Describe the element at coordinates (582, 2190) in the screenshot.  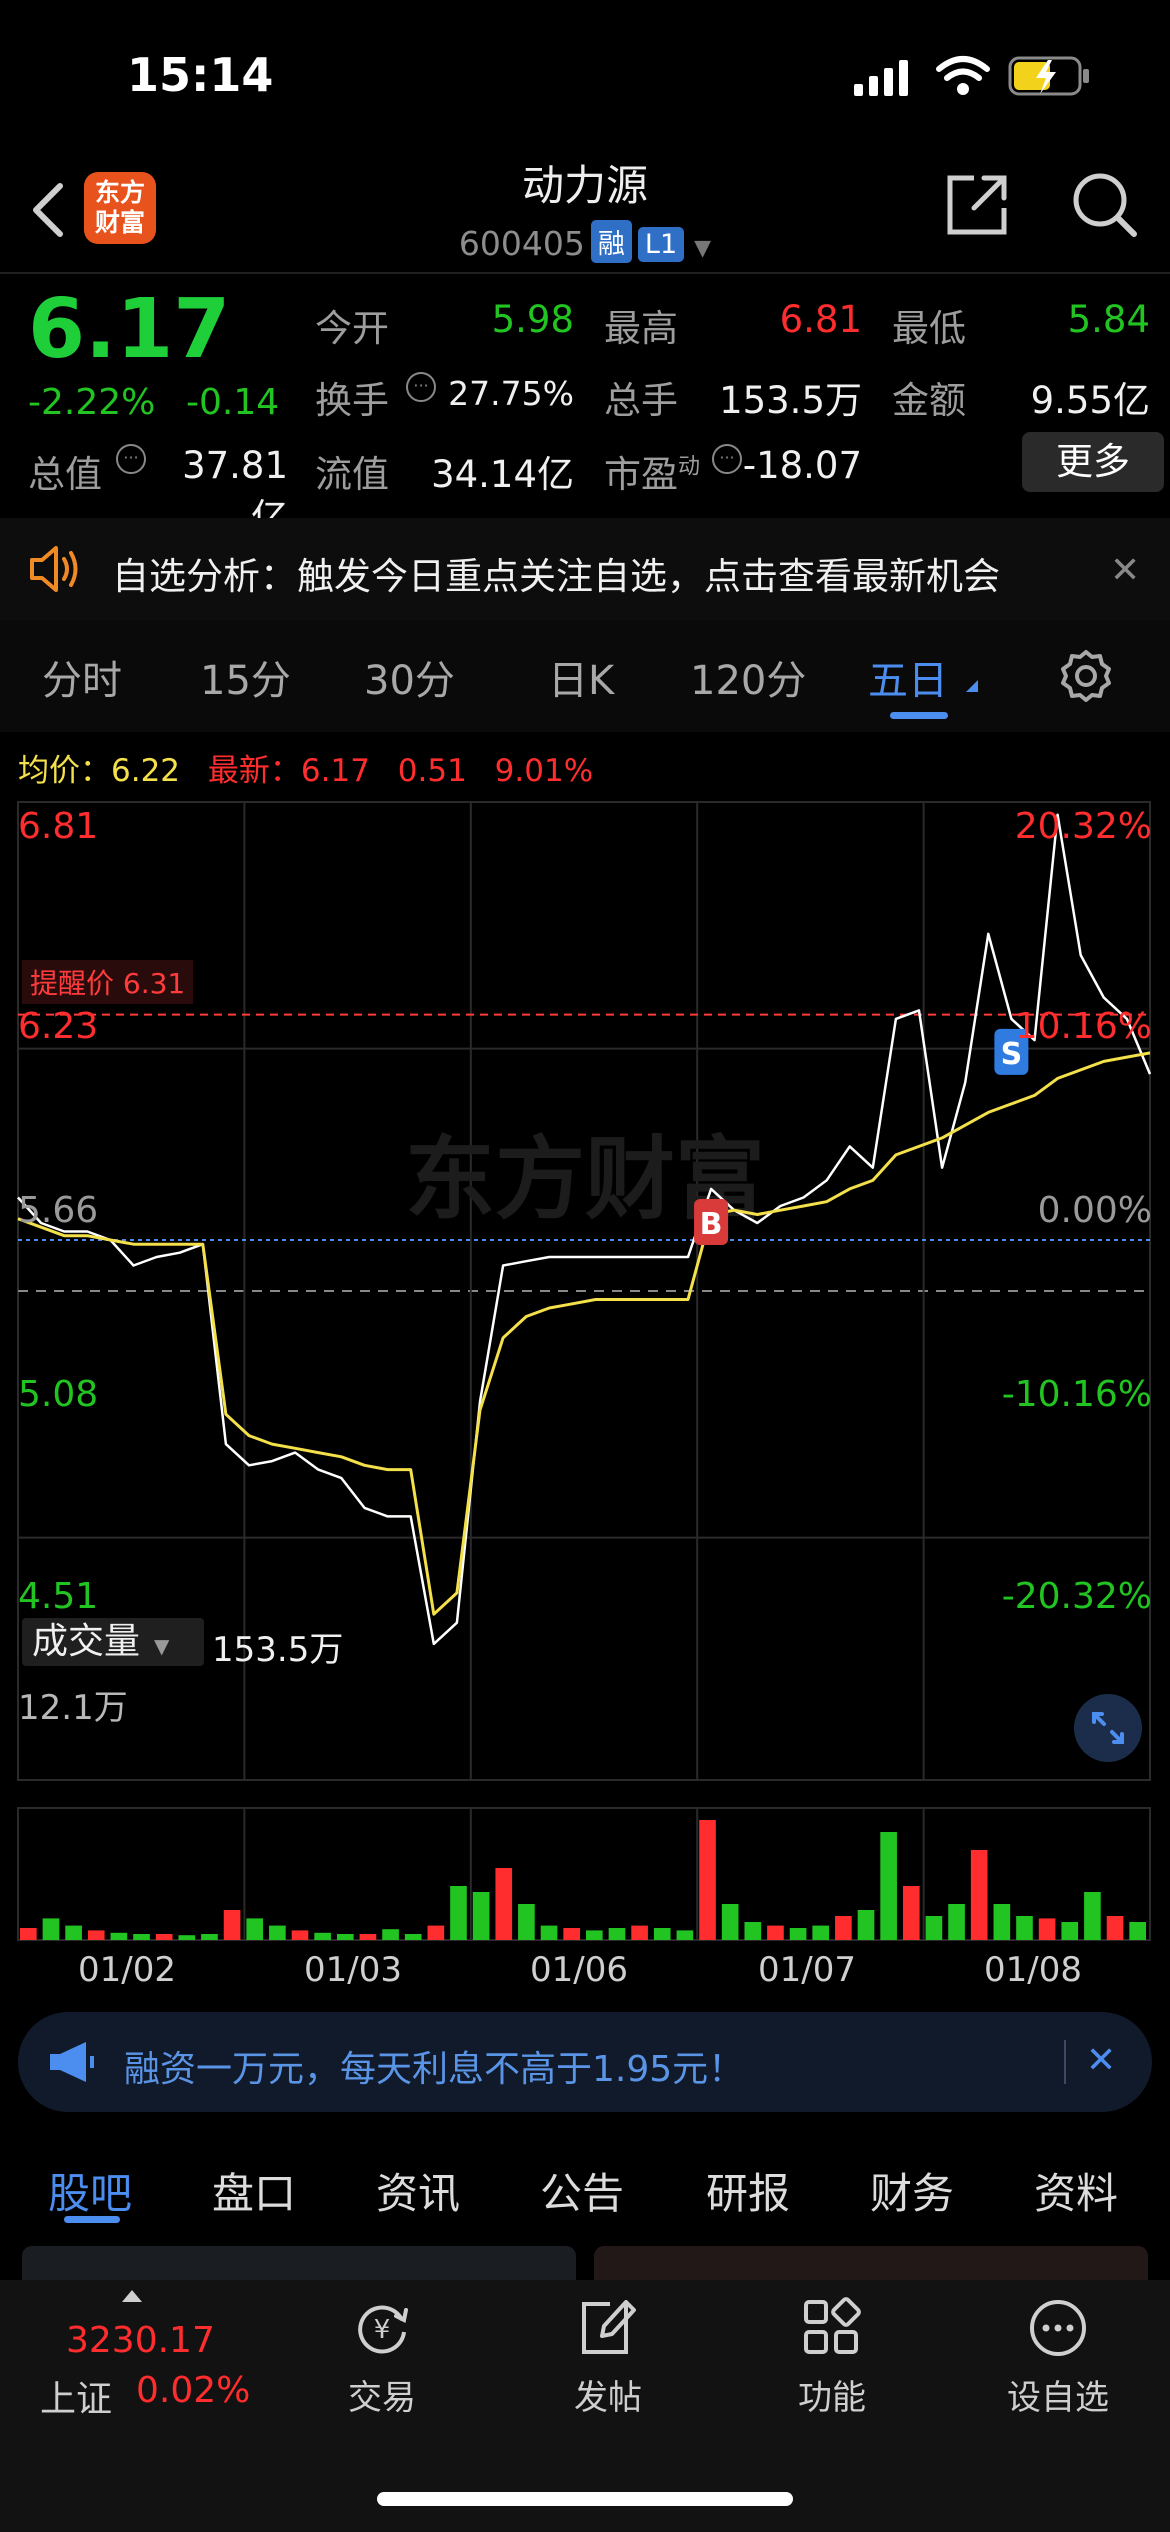
I see `tab-announcements: 公告` at that location.